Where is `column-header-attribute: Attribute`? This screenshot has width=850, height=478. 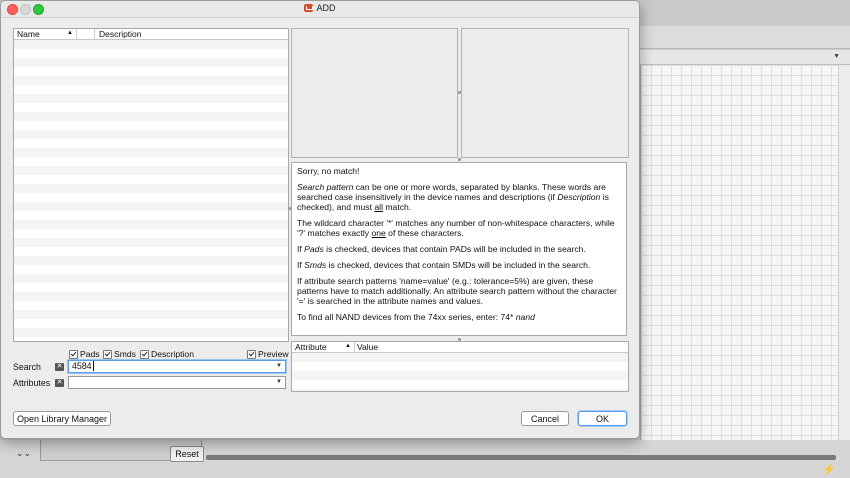 column-header-attribute: Attribute is located at coordinates (311, 347).